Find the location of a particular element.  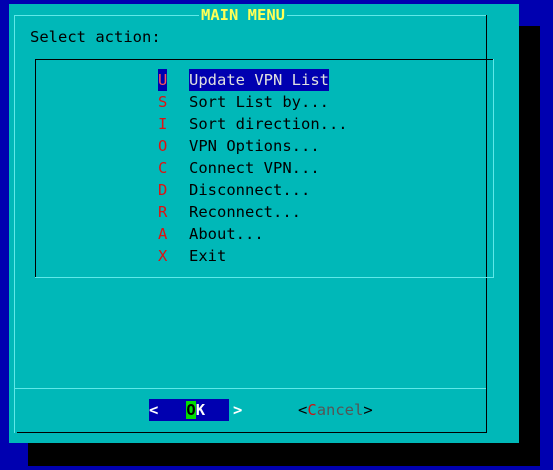

menu-item-hotkey: X is located at coordinates (163, 256).